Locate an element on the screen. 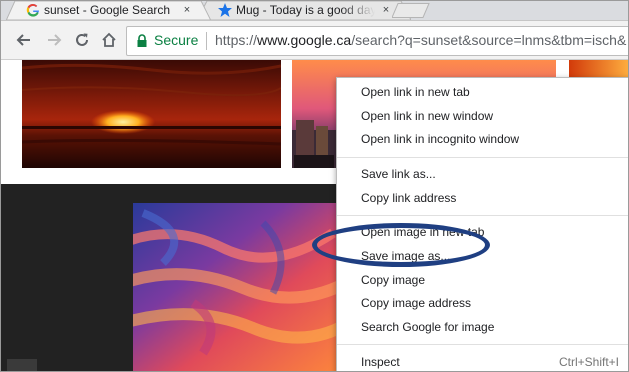 Image resolution: width=629 pixels, height=372 pixels. back-arrow-icon is located at coordinates (24, 40).